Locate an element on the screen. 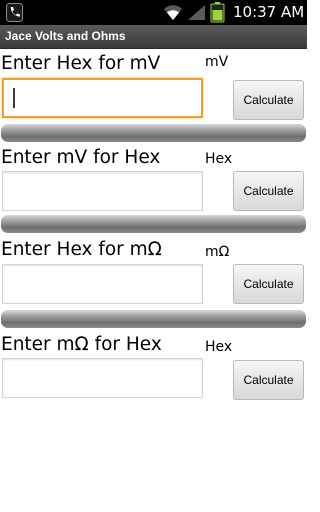 The width and height of the screenshot is (320, 512). mohm-to-hex-input is located at coordinates (102, 378).